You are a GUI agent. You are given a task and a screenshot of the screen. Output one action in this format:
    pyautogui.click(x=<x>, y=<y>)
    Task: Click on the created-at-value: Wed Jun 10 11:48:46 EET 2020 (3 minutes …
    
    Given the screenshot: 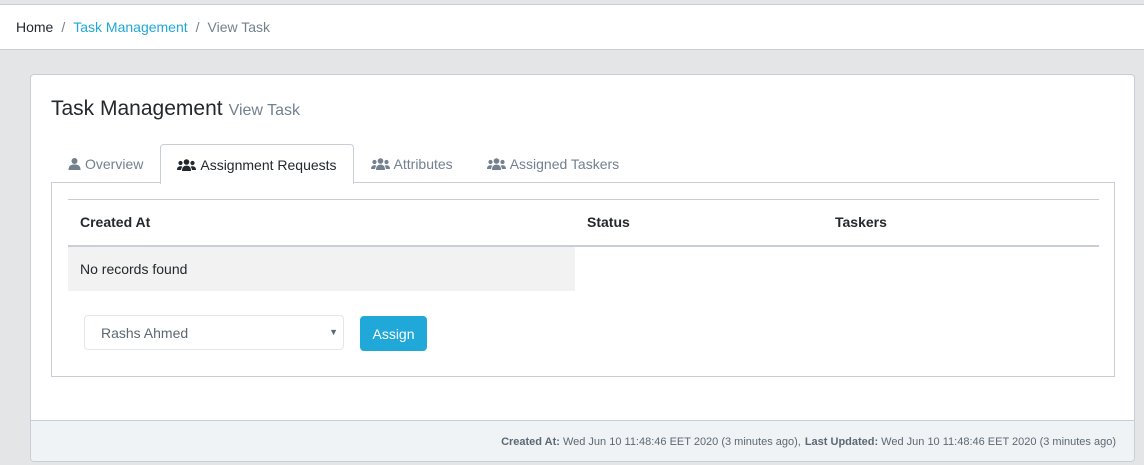 What is the action you would take?
    pyautogui.click(x=681, y=442)
    